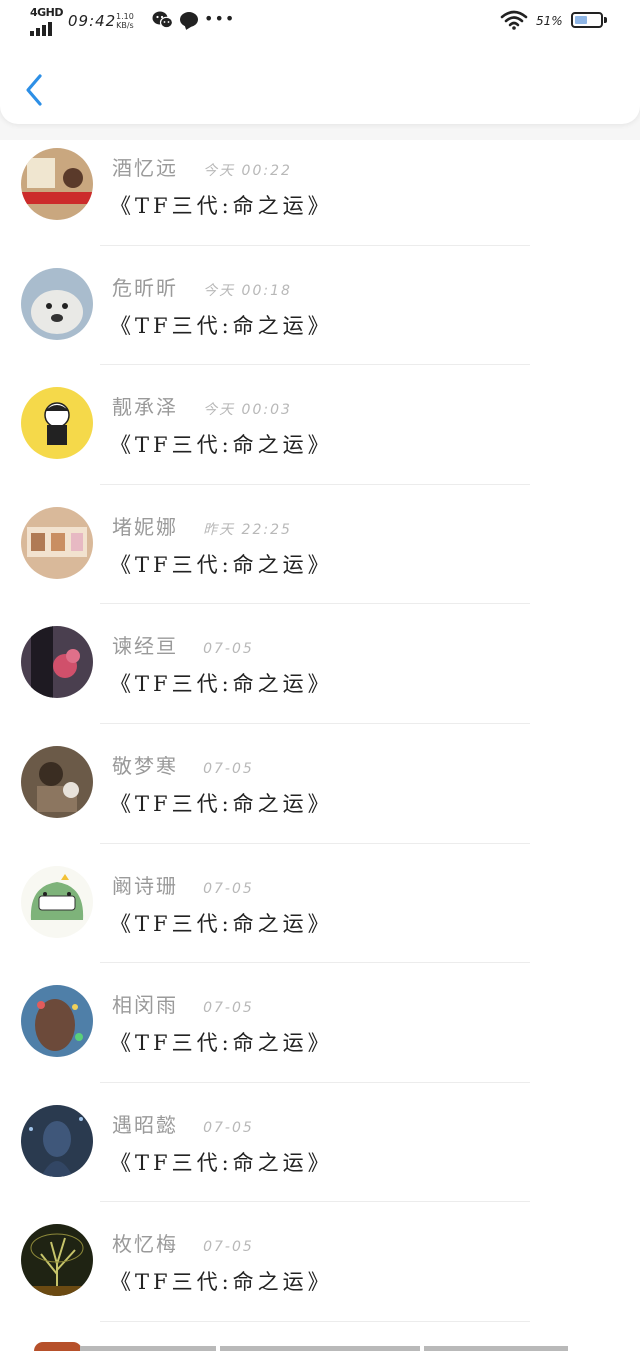  What do you see at coordinates (320, 306) in the screenshot?
I see `list-item: 危昕昕 今天 00:18 《TF三代:命之运》` at bounding box center [320, 306].